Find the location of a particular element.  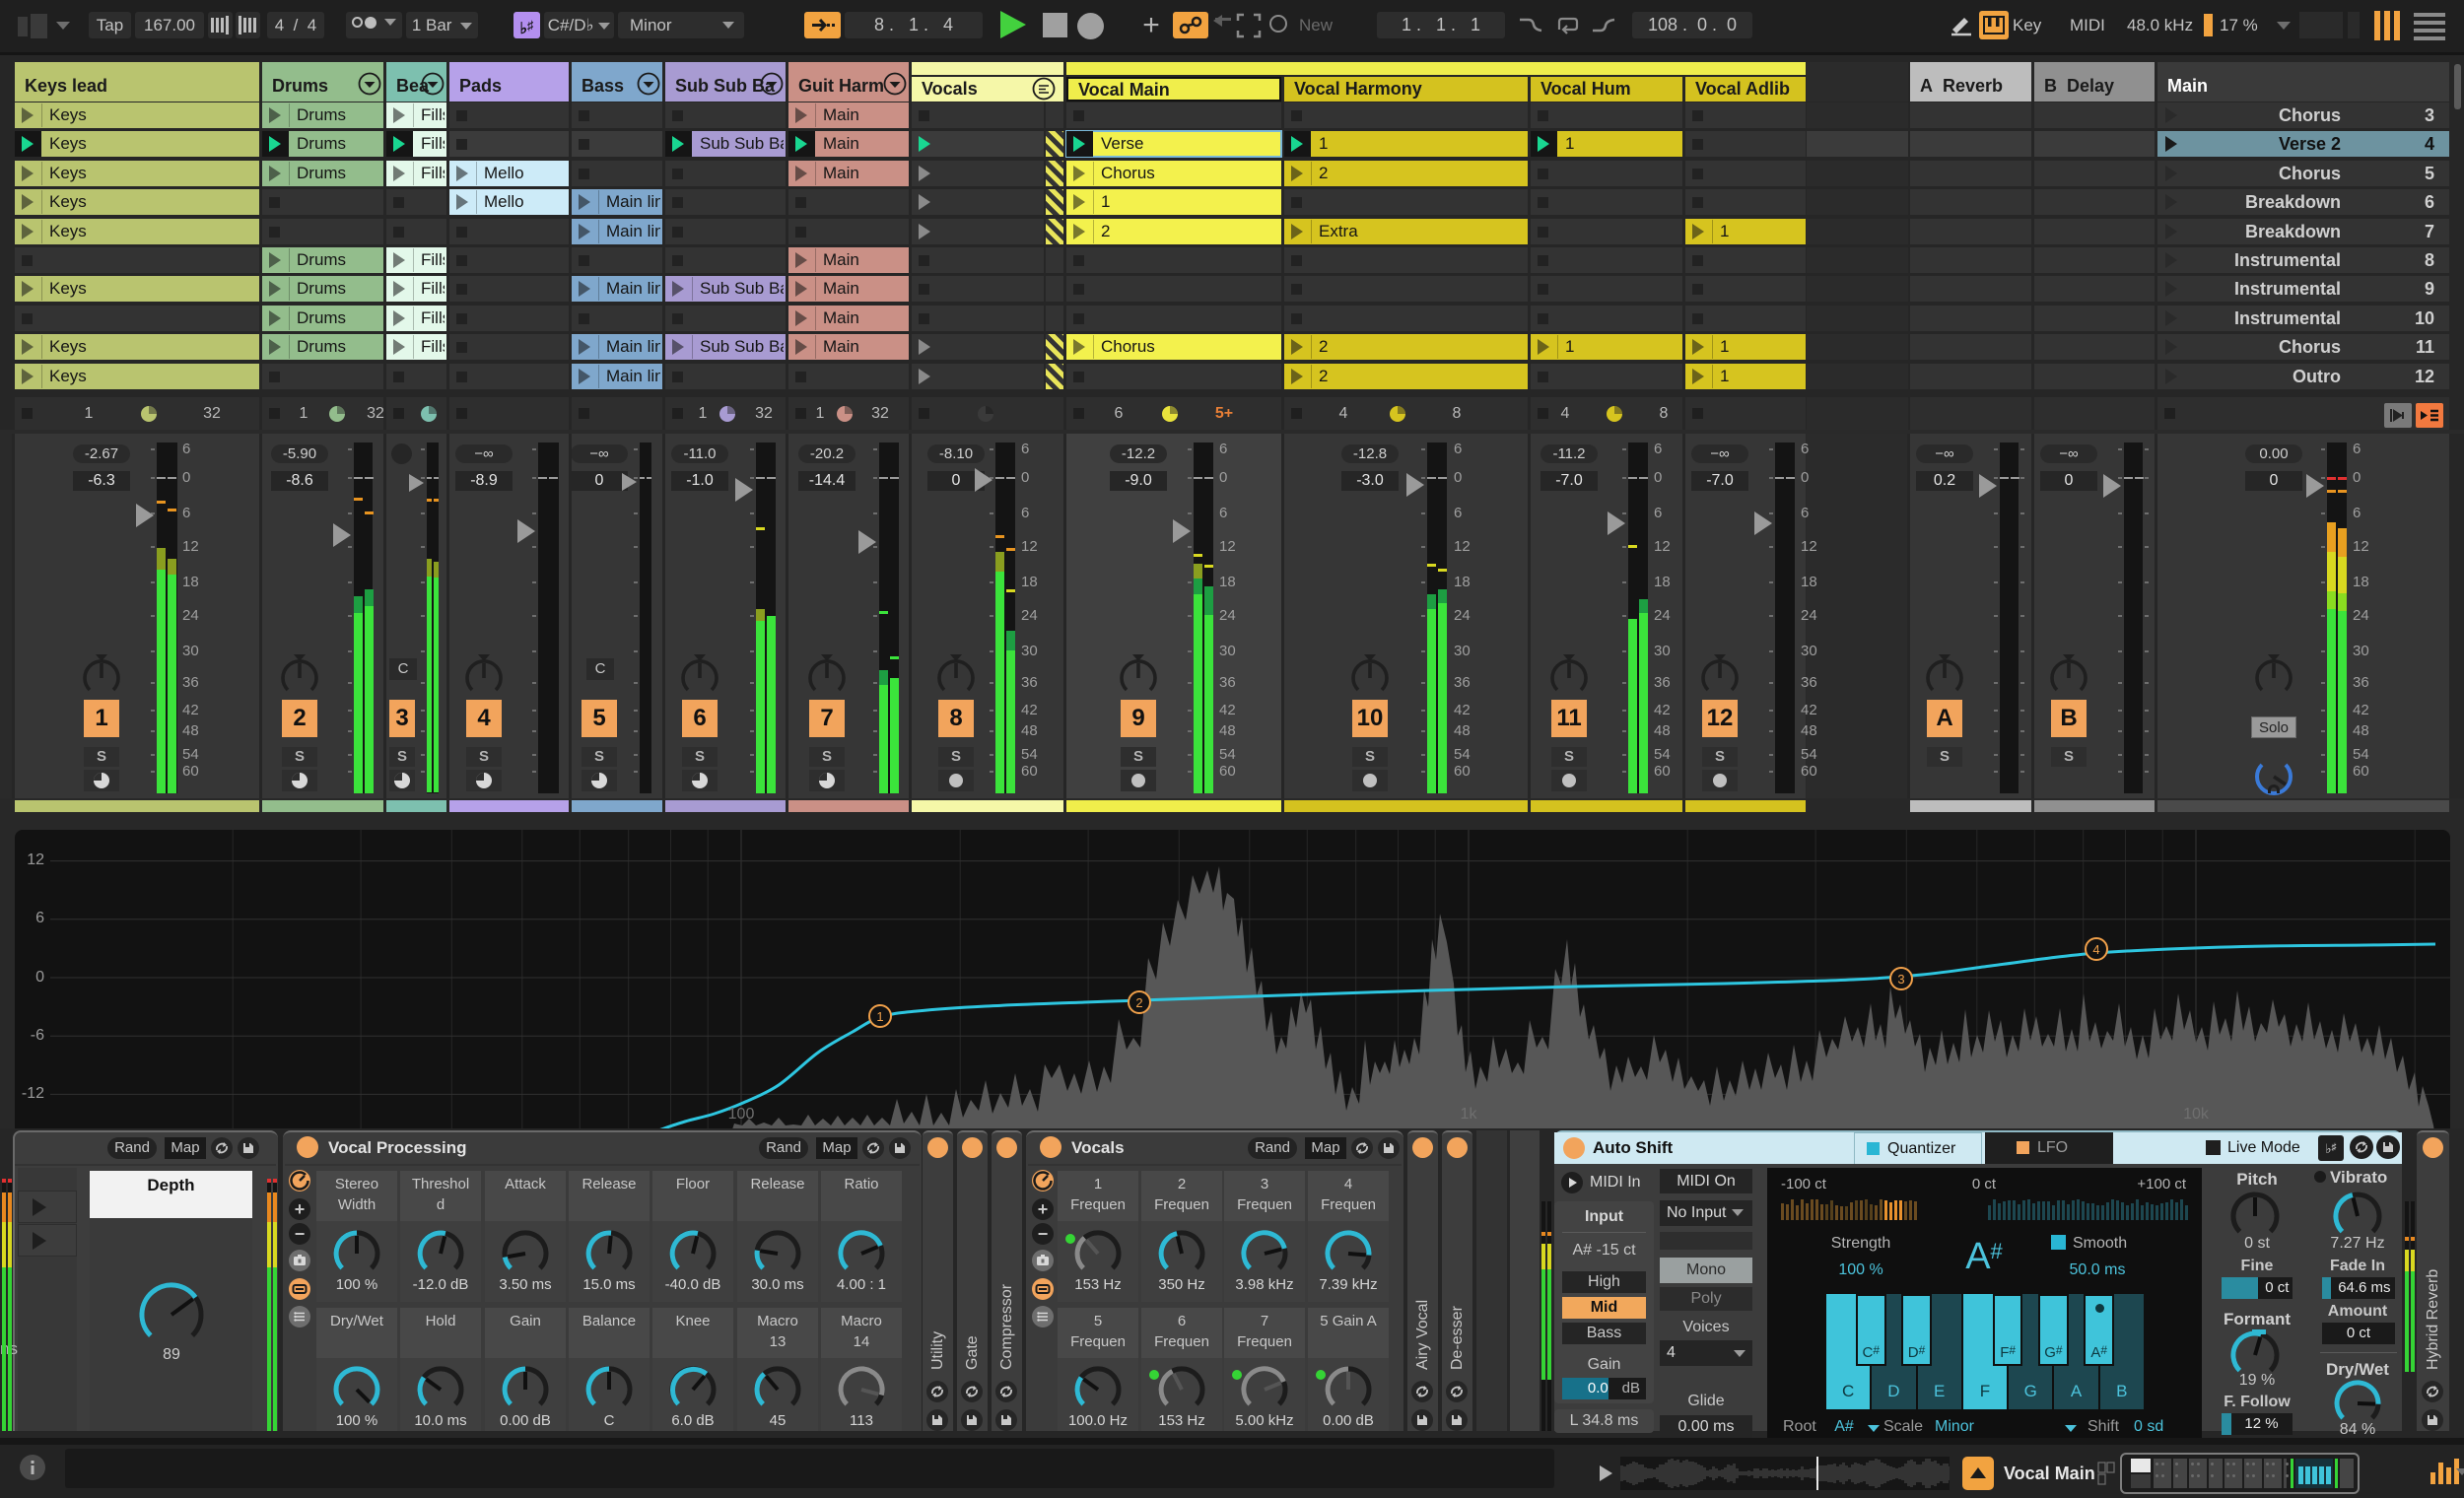

svg-text: 4 is located at coordinates (2095, 949).